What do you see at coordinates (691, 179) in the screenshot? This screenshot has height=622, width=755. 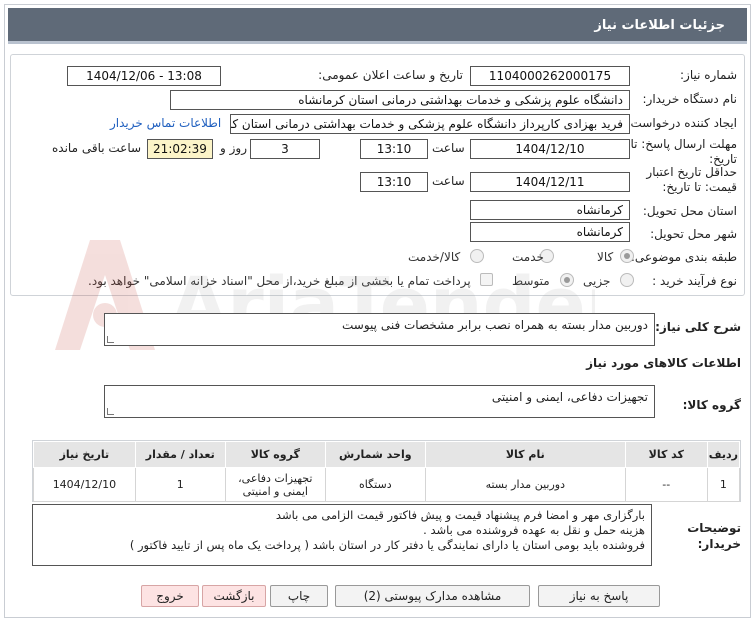 I see `price-validity-label: حداقل تاریخ اعتبار قیمت: تا تاریخ:` at bounding box center [691, 179].